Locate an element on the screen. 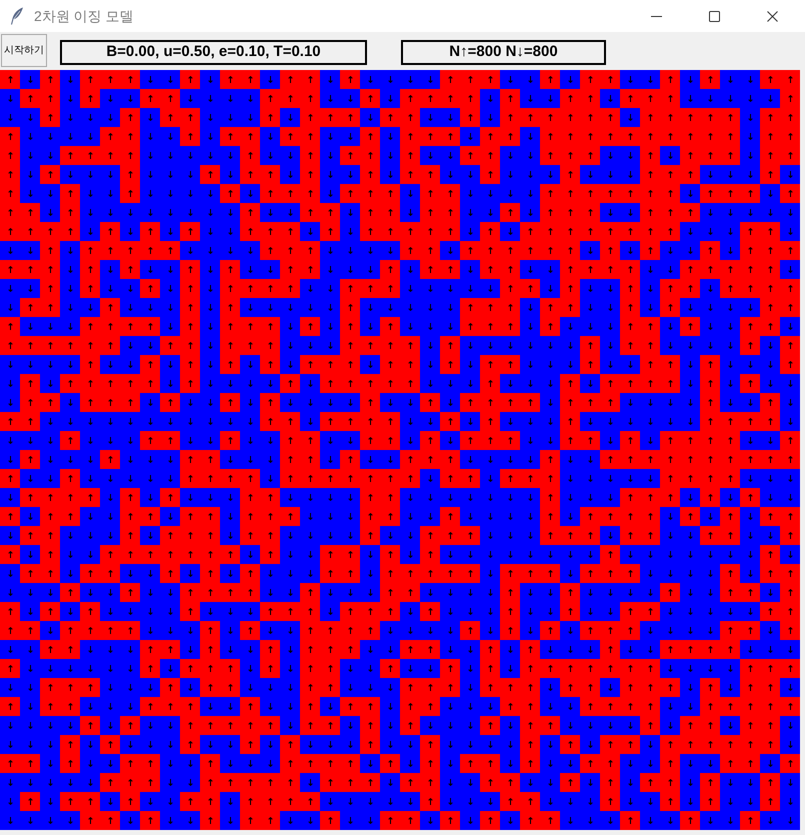  start-button: 시작하기 is located at coordinates (24, 50).